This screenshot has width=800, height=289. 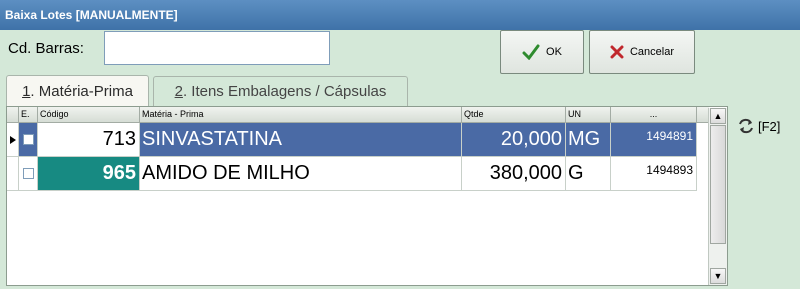 I want to click on vertical-scrollbar: ▲ ▼, so click(x=717, y=196).